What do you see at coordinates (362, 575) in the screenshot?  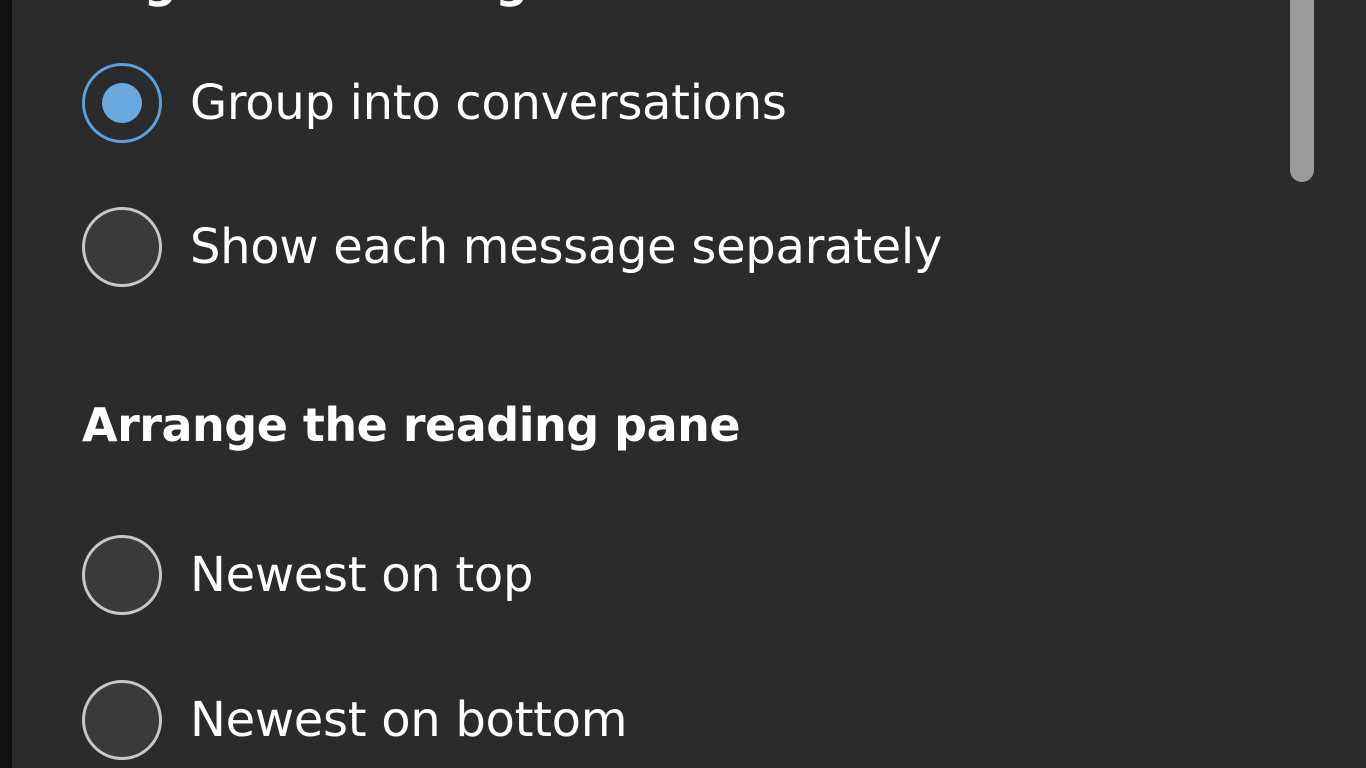 I see `option-label: Newest on top` at bounding box center [362, 575].